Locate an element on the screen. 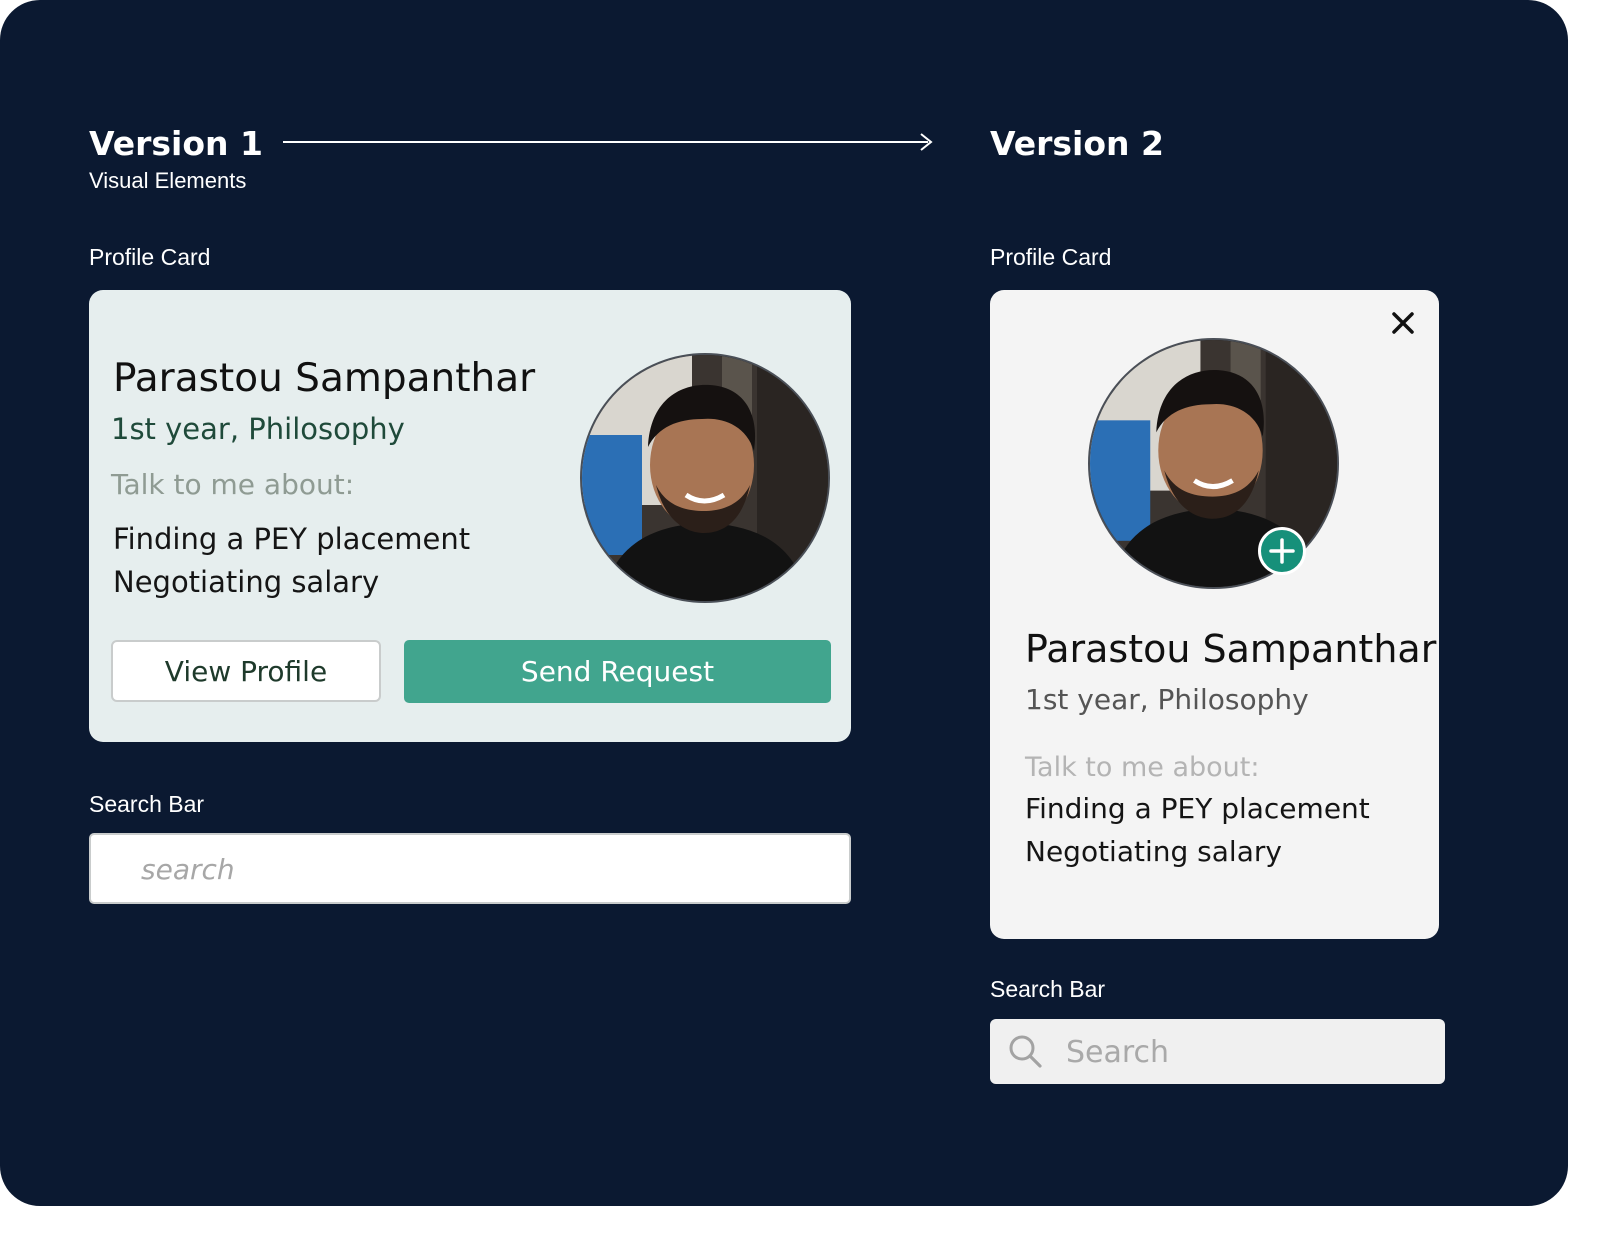 The width and height of the screenshot is (1622, 1248). avatar-photo is located at coordinates (705, 478).